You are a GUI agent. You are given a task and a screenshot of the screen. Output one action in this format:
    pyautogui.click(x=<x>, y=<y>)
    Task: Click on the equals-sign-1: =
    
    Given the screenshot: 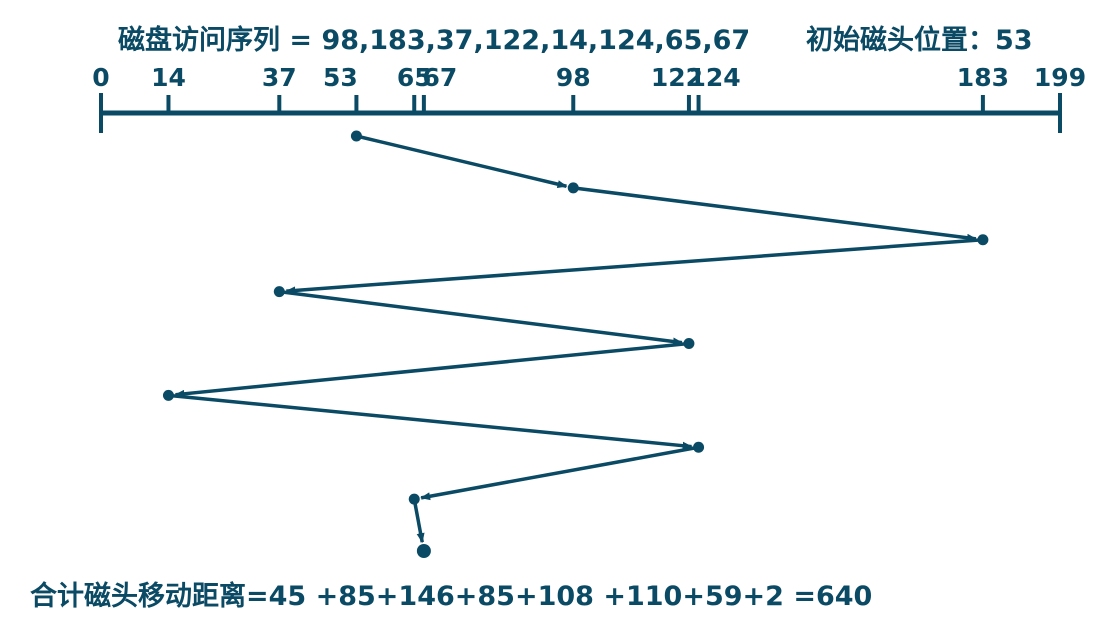 What is the action you would take?
    pyautogui.click(x=257, y=596)
    